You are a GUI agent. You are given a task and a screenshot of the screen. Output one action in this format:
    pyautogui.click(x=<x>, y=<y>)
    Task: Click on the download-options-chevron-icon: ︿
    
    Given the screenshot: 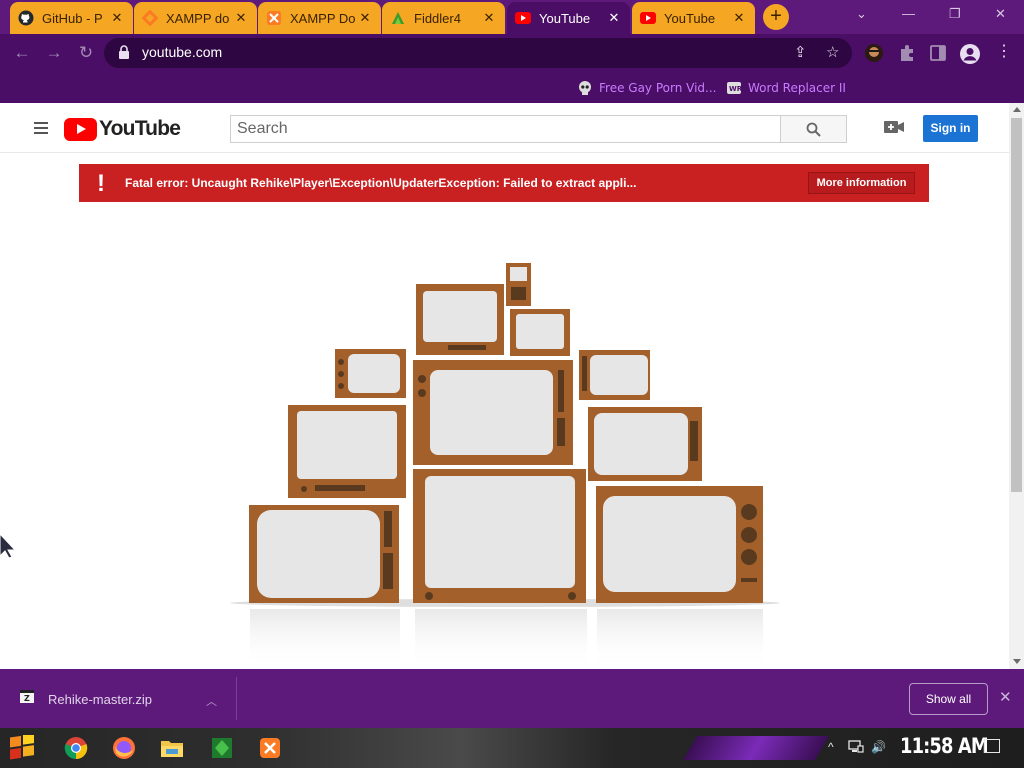 What is the action you would take?
    pyautogui.click(x=211, y=701)
    